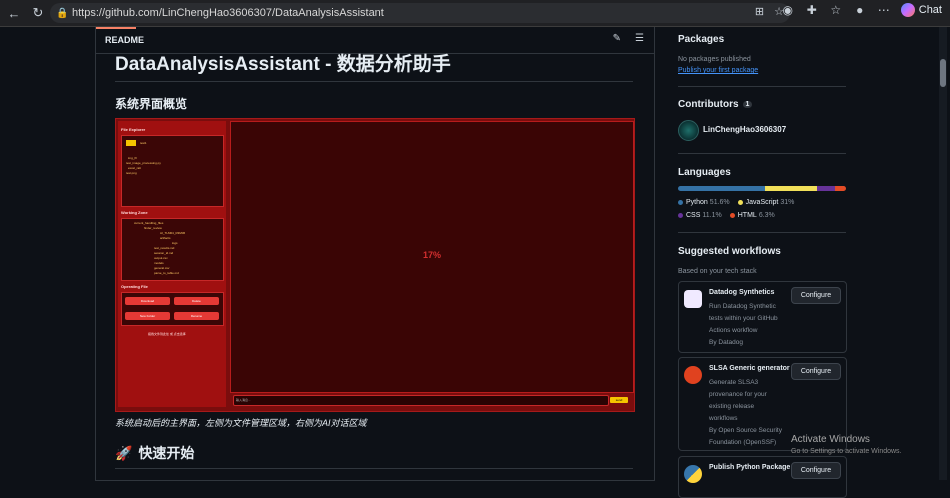 The width and height of the screenshot is (950, 498). What do you see at coordinates (151, 104) in the screenshot?
I see `section-heading-overview: 系统界面概览` at bounding box center [151, 104].